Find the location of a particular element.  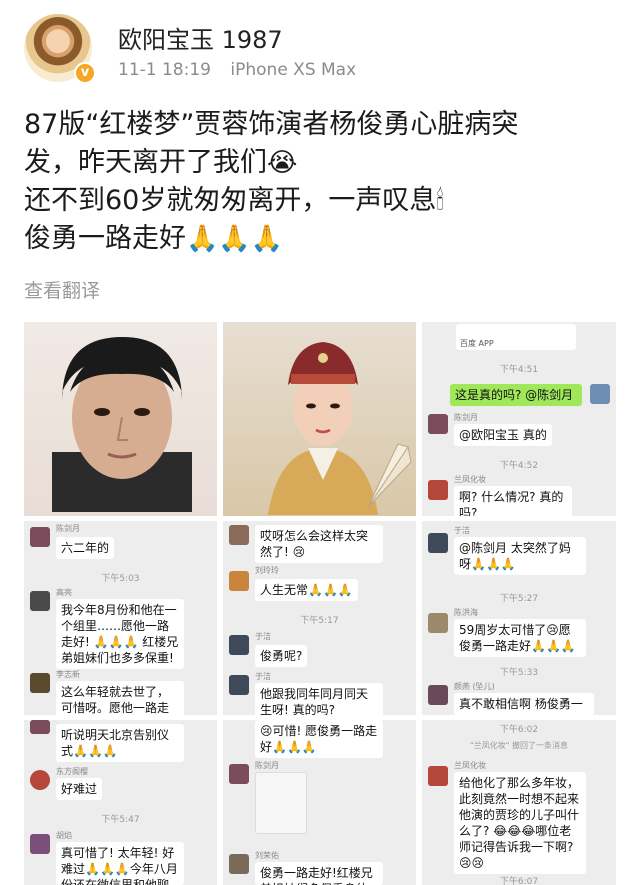

translate-link: 查看翻译 is located at coordinates (62, 289).